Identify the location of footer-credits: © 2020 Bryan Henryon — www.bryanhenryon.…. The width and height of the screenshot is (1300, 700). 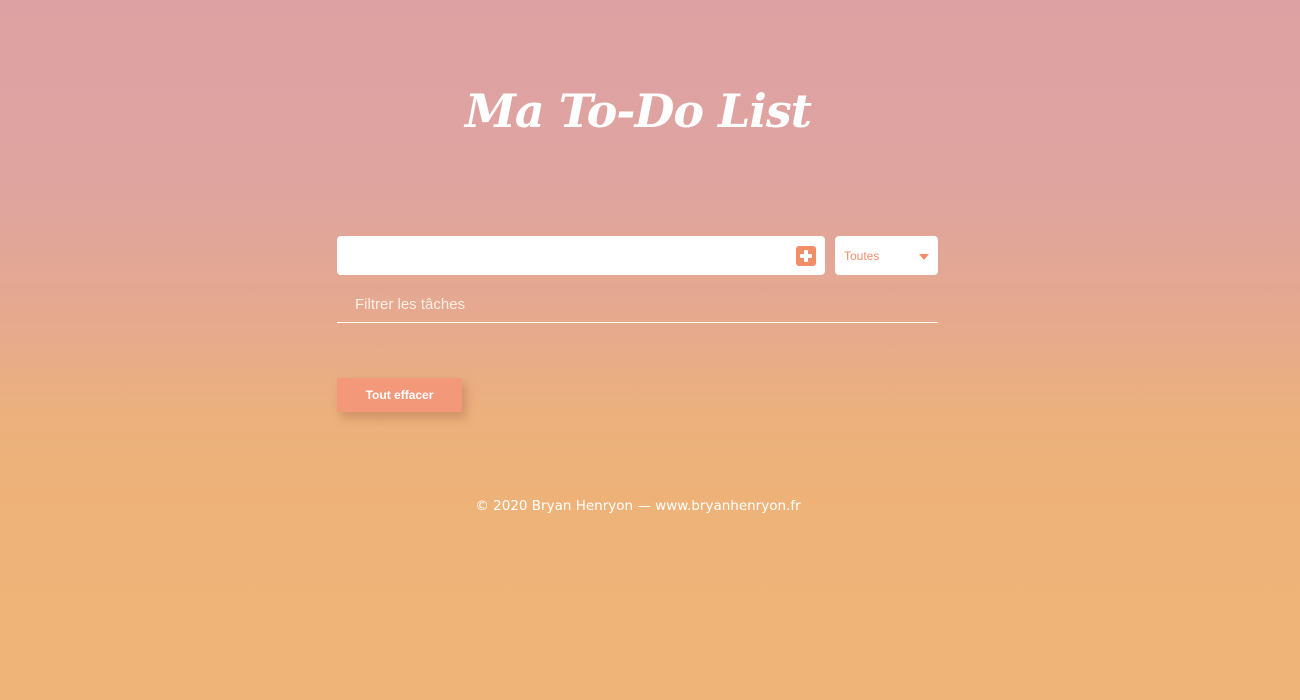
(638, 506).